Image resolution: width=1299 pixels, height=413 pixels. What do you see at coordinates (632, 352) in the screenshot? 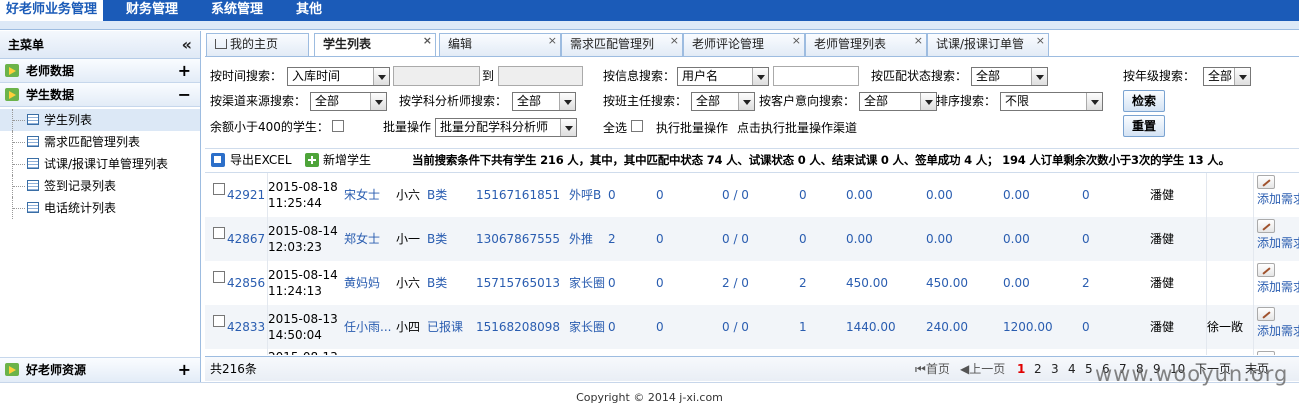
I see `cell-a` at bounding box center [632, 352].